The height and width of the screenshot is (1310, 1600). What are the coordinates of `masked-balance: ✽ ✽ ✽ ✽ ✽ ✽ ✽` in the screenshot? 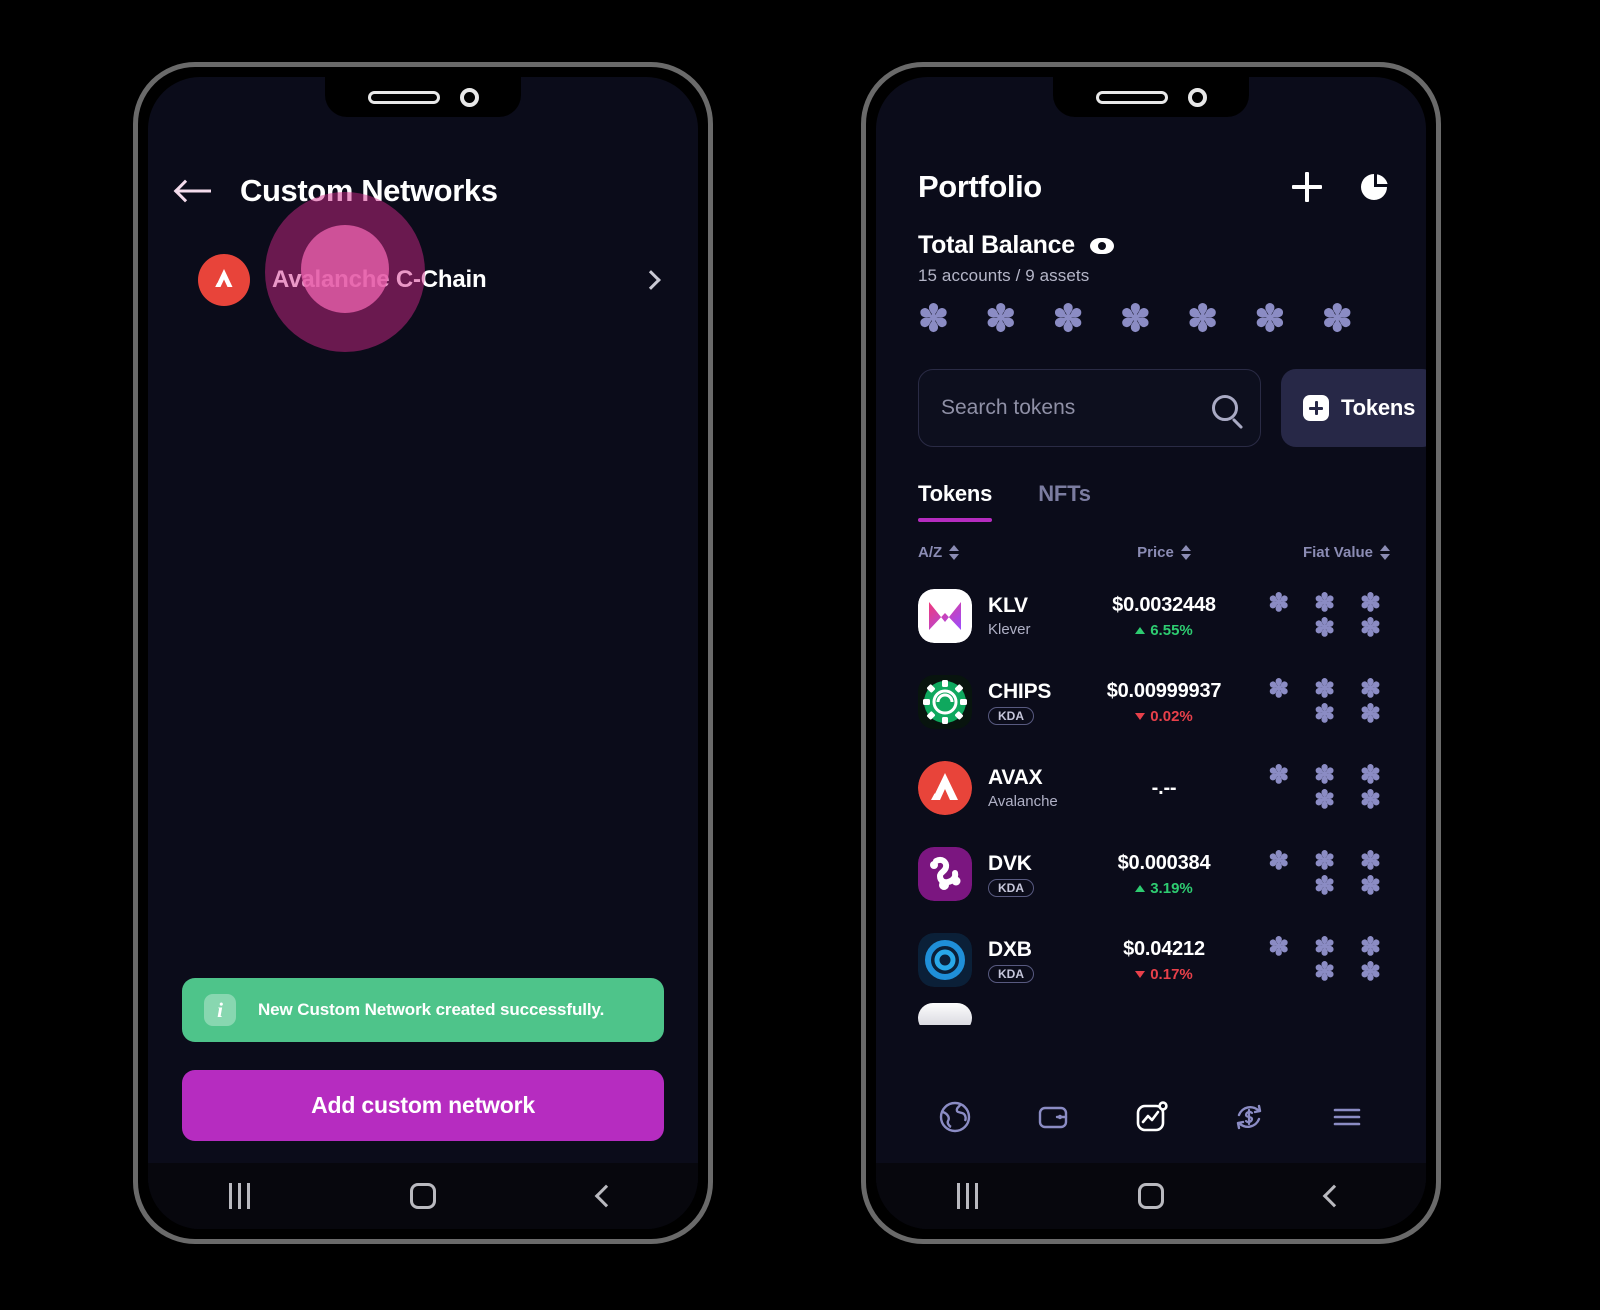 It's located at (1142, 318).